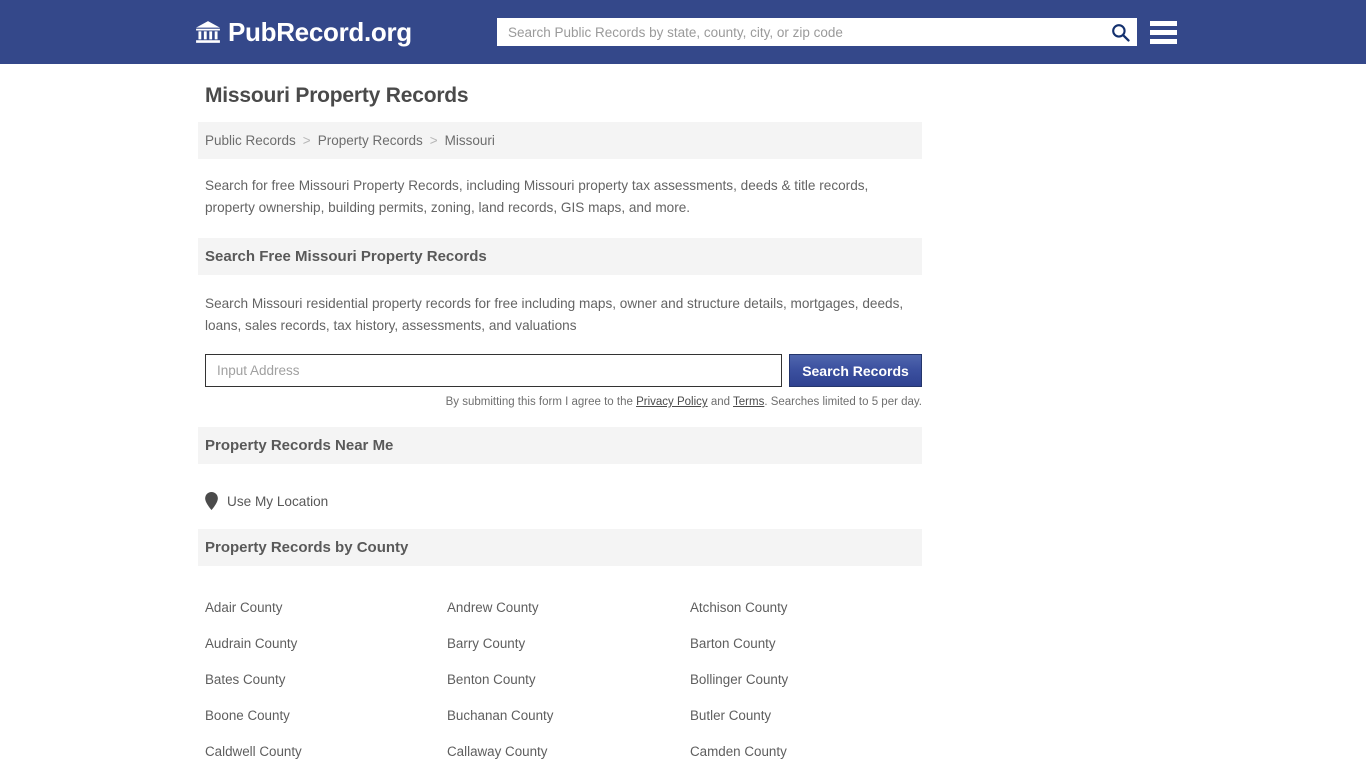 The height and width of the screenshot is (768, 1366). What do you see at coordinates (326, 608) in the screenshot?
I see `county-link: Adair County` at bounding box center [326, 608].